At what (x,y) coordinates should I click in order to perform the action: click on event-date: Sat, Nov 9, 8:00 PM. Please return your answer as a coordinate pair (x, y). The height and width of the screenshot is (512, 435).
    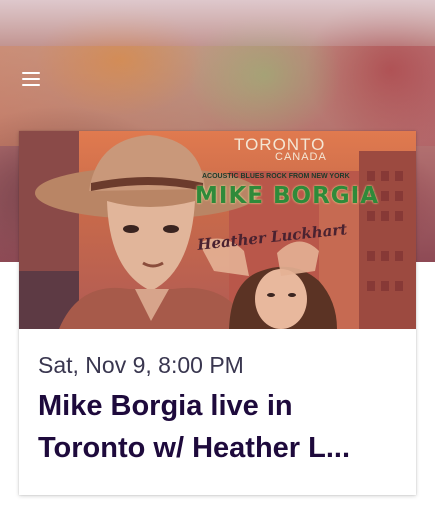
    Looking at the image, I should click on (141, 365).